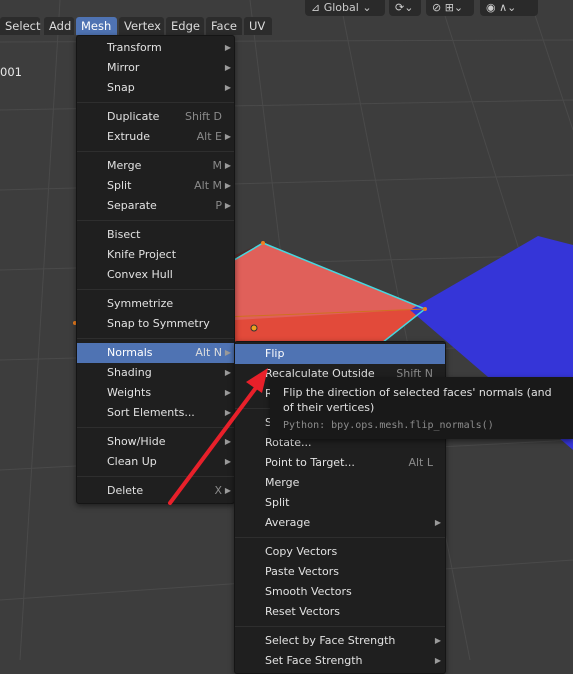 This screenshot has width=573, height=674. What do you see at coordinates (133, 116) in the screenshot?
I see `menu-item-label: Duplicate` at bounding box center [133, 116].